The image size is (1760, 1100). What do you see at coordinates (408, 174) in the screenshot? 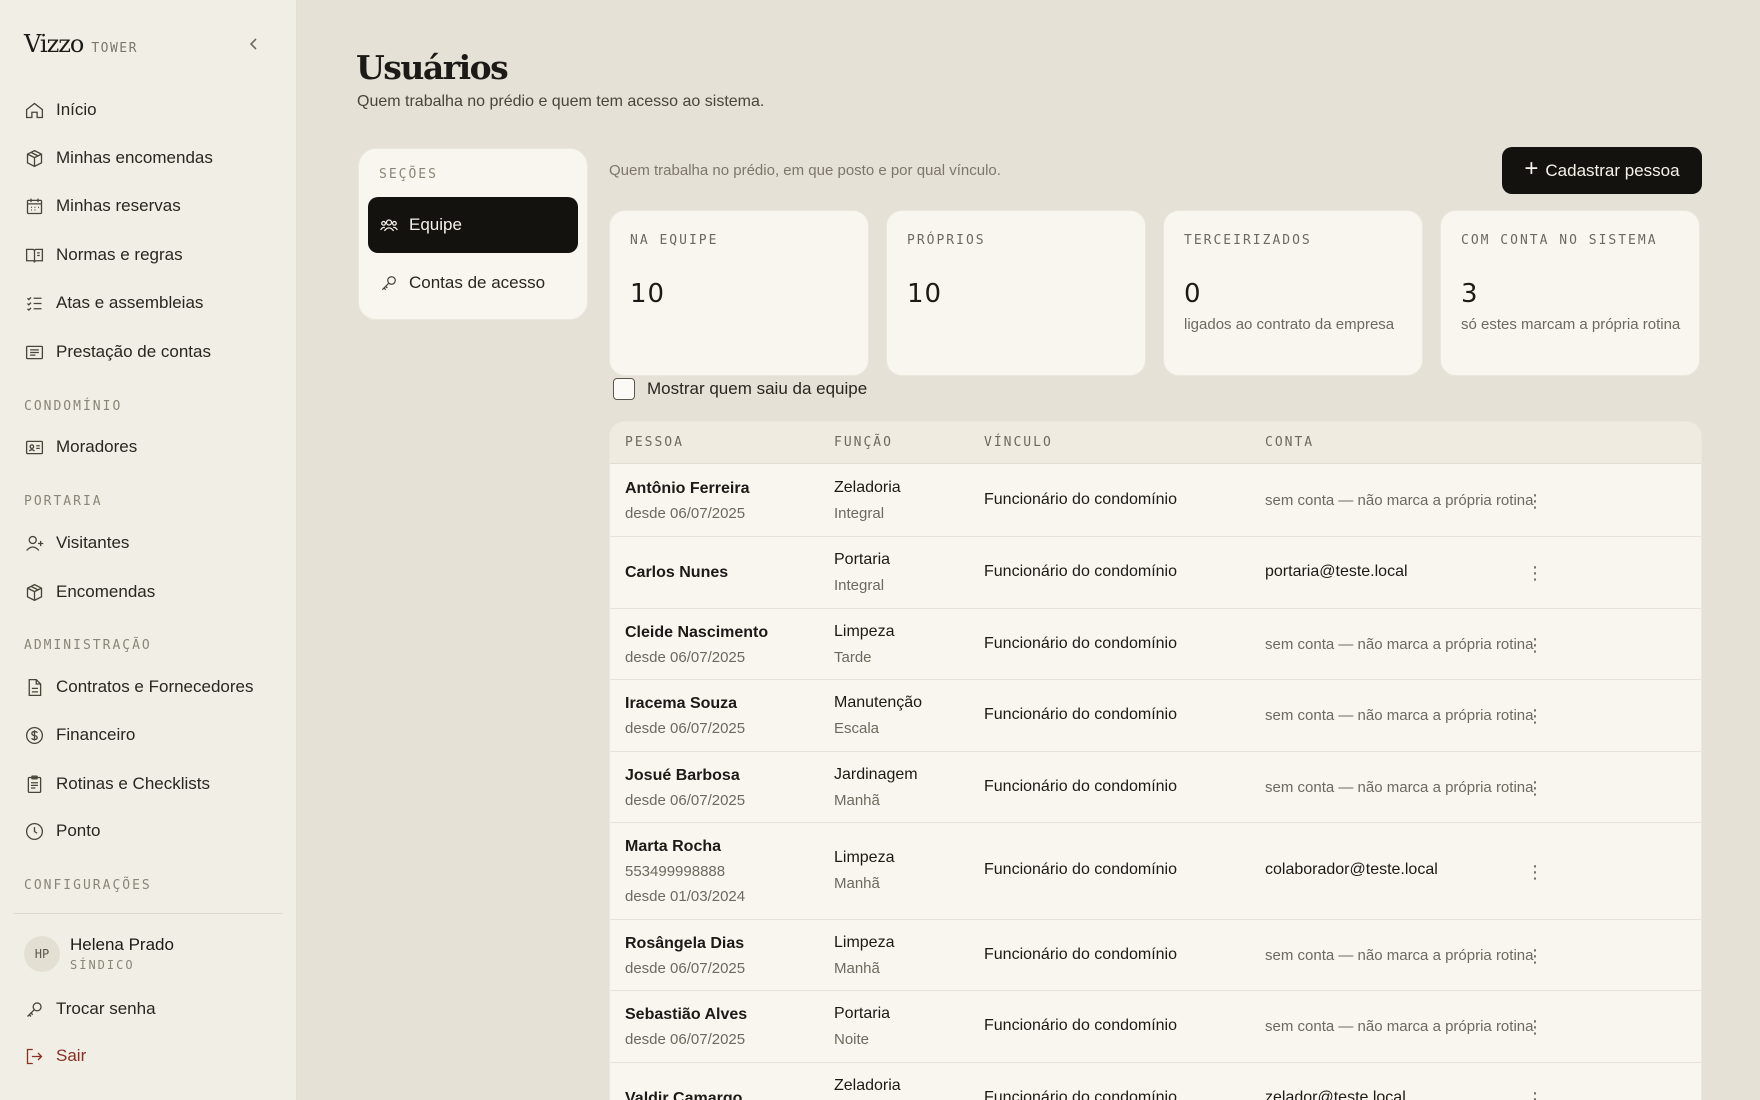
I see `sections-label: SEÇÕES` at bounding box center [408, 174].